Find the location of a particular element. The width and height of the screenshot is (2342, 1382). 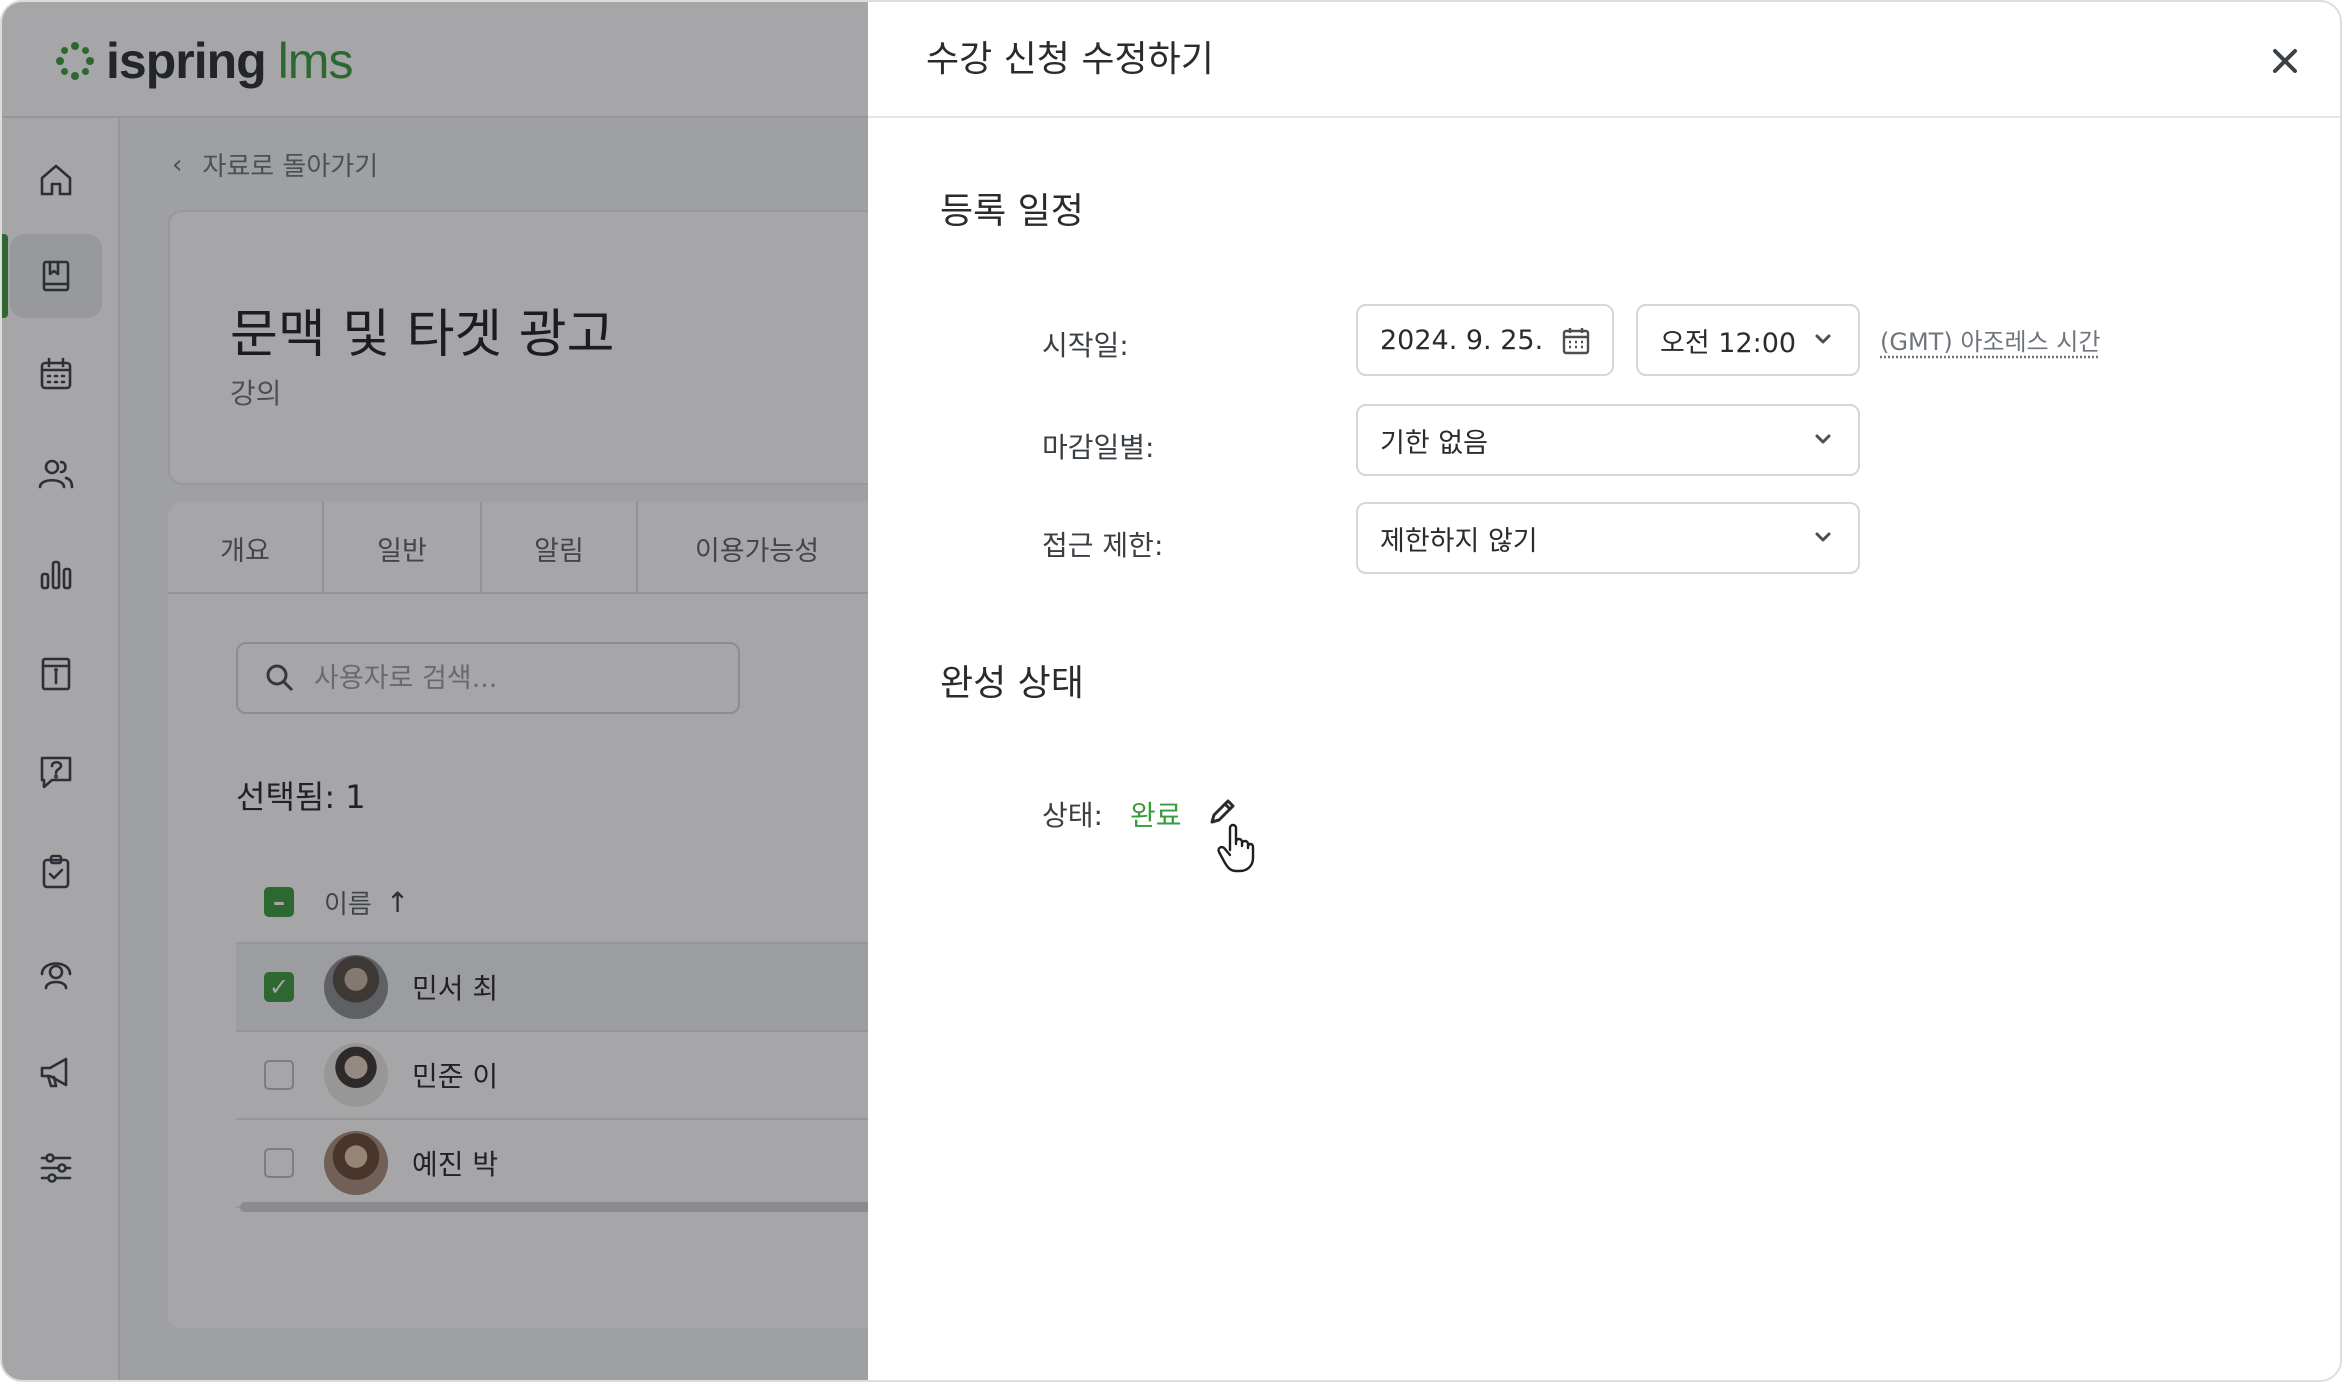

drawer-header: 수강 신청 수정하기 is located at coordinates (1604, 60).